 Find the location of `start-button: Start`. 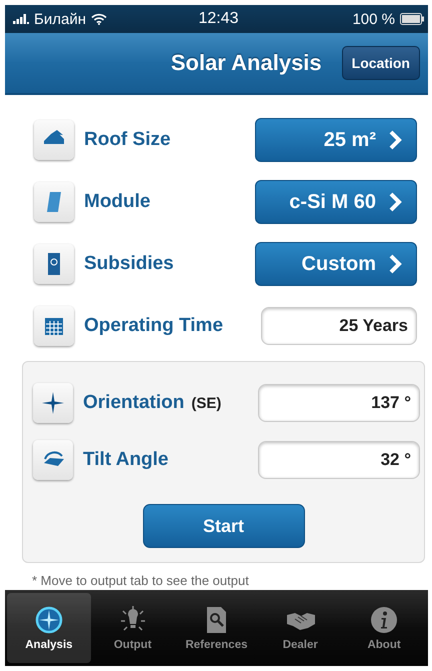

start-button: Start is located at coordinates (223, 526).